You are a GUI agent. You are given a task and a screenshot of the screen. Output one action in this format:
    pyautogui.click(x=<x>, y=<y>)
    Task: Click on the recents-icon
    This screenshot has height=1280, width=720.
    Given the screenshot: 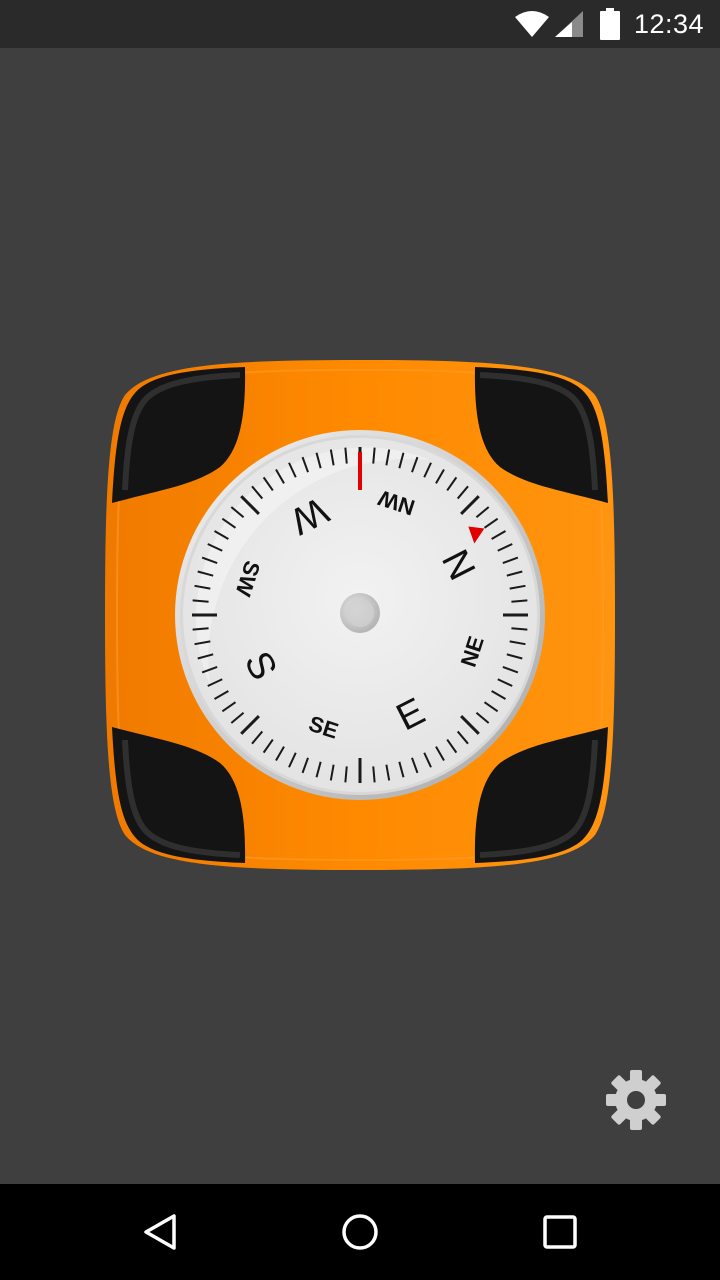 What is the action you would take?
    pyautogui.click(x=560, y=1232)
    